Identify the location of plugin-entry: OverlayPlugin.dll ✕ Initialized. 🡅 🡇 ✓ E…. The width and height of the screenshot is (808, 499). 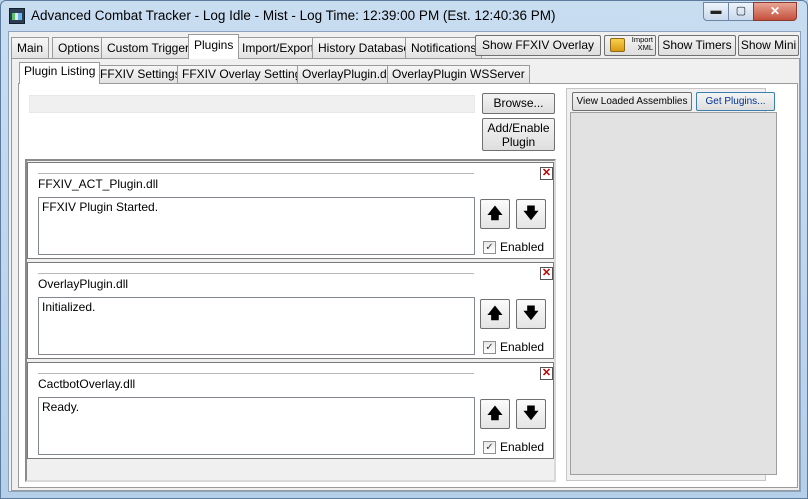
(290, 310).